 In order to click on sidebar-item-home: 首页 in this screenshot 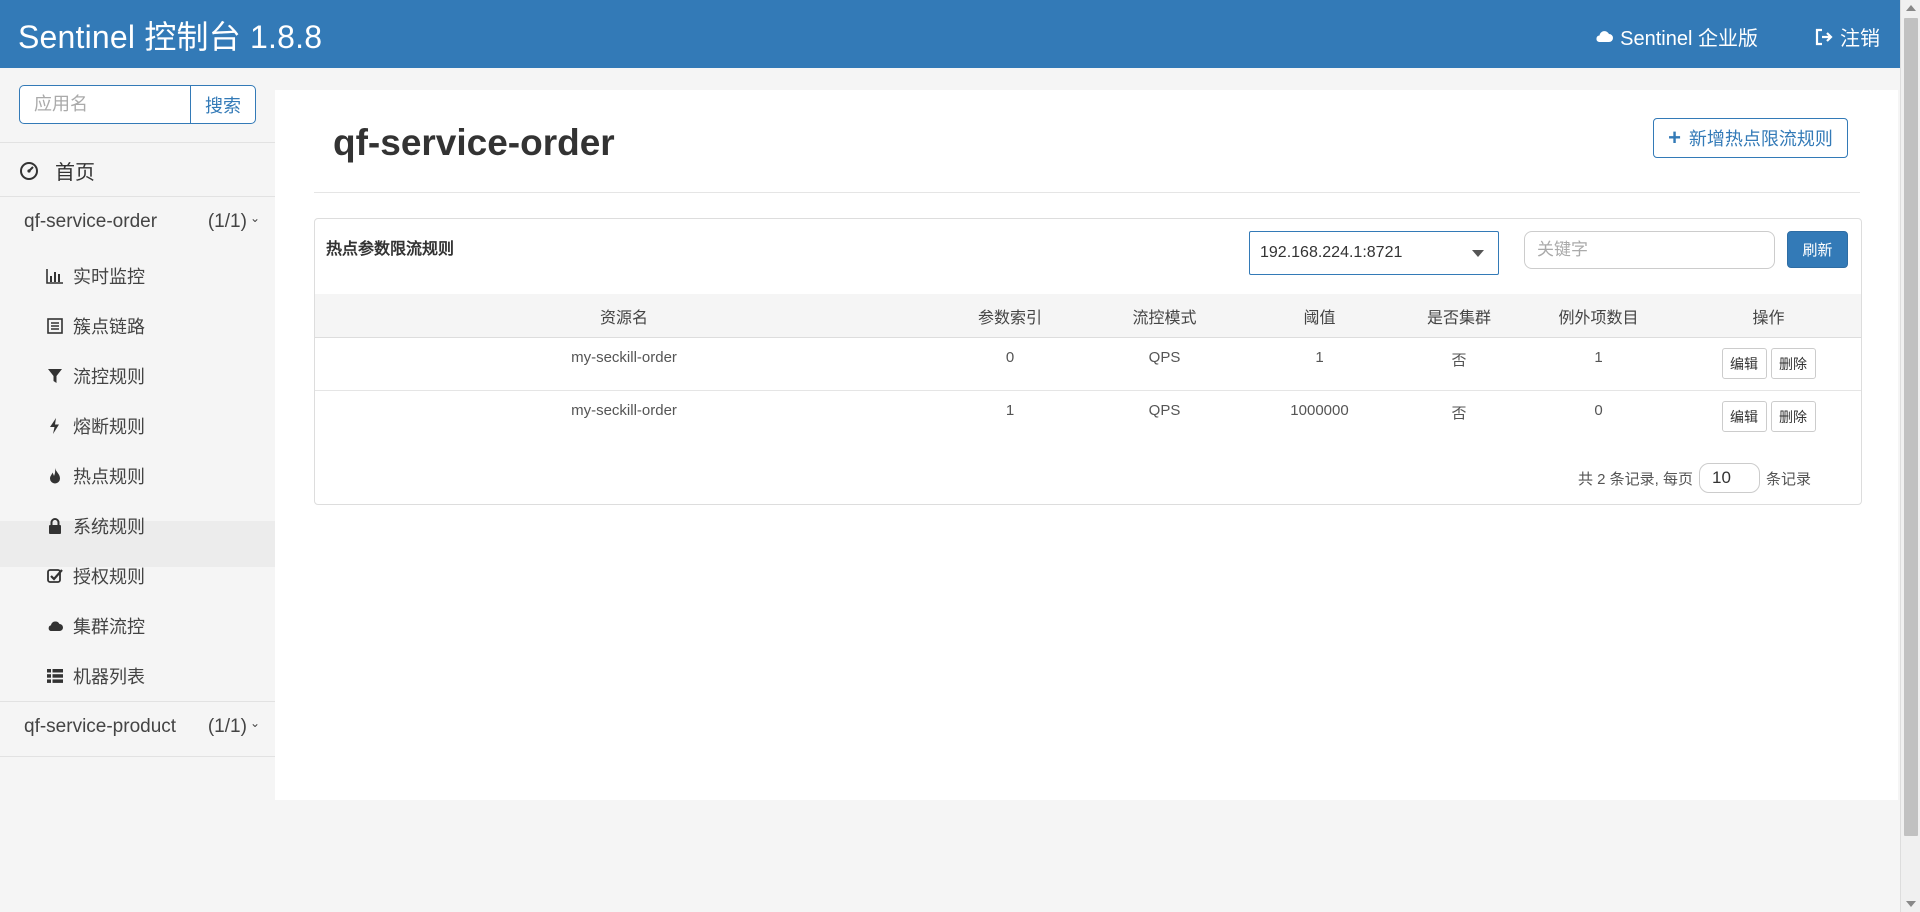, I will do `click(57, 170)`.